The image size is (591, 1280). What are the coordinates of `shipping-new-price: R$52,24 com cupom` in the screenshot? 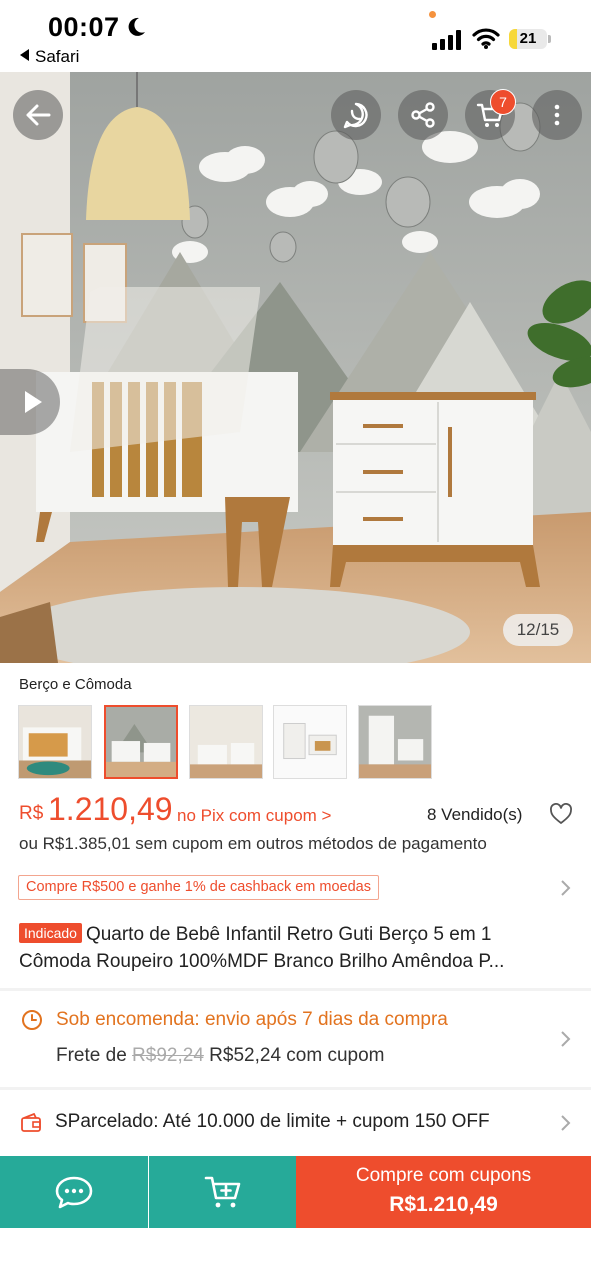 It's located at (297, 1055).